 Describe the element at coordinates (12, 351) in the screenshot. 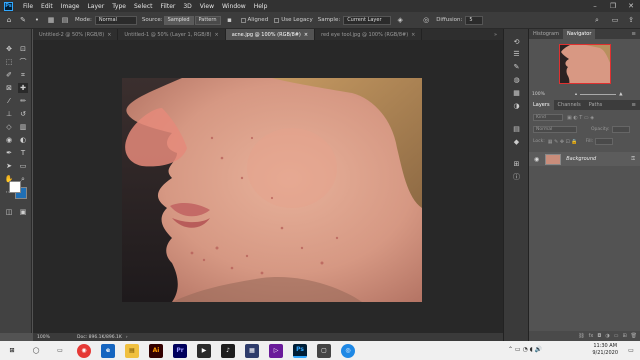

I see `start-icon: ⊞` at that location.